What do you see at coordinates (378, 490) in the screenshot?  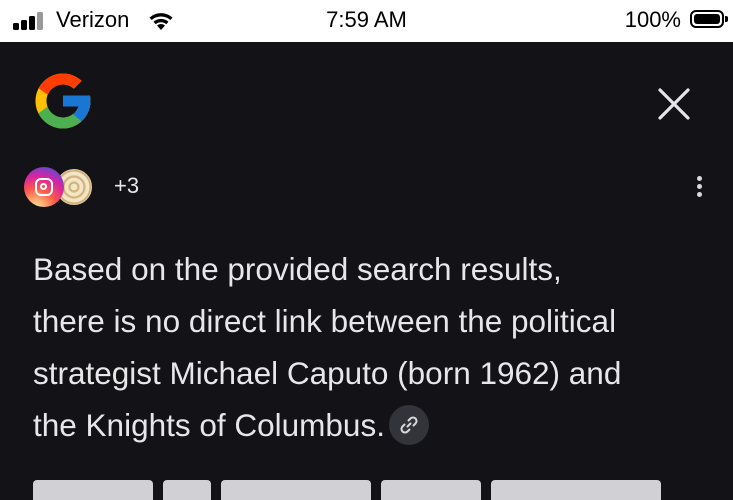 I see `truncated-next-paragraph` at bounding box center [378, 490].